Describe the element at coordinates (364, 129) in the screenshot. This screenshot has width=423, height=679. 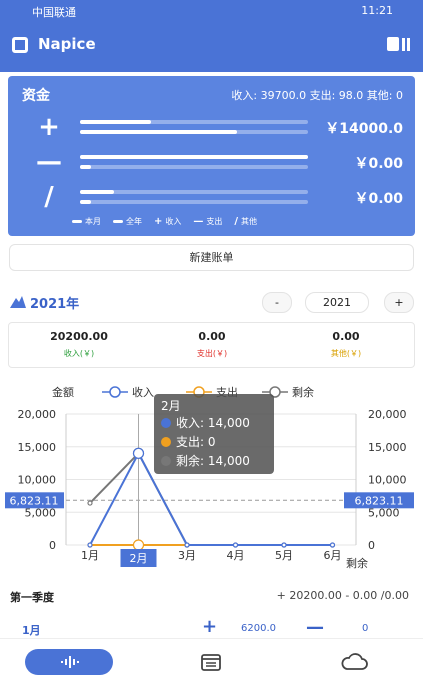
I see `income-value: ￥14000.0` at that location.